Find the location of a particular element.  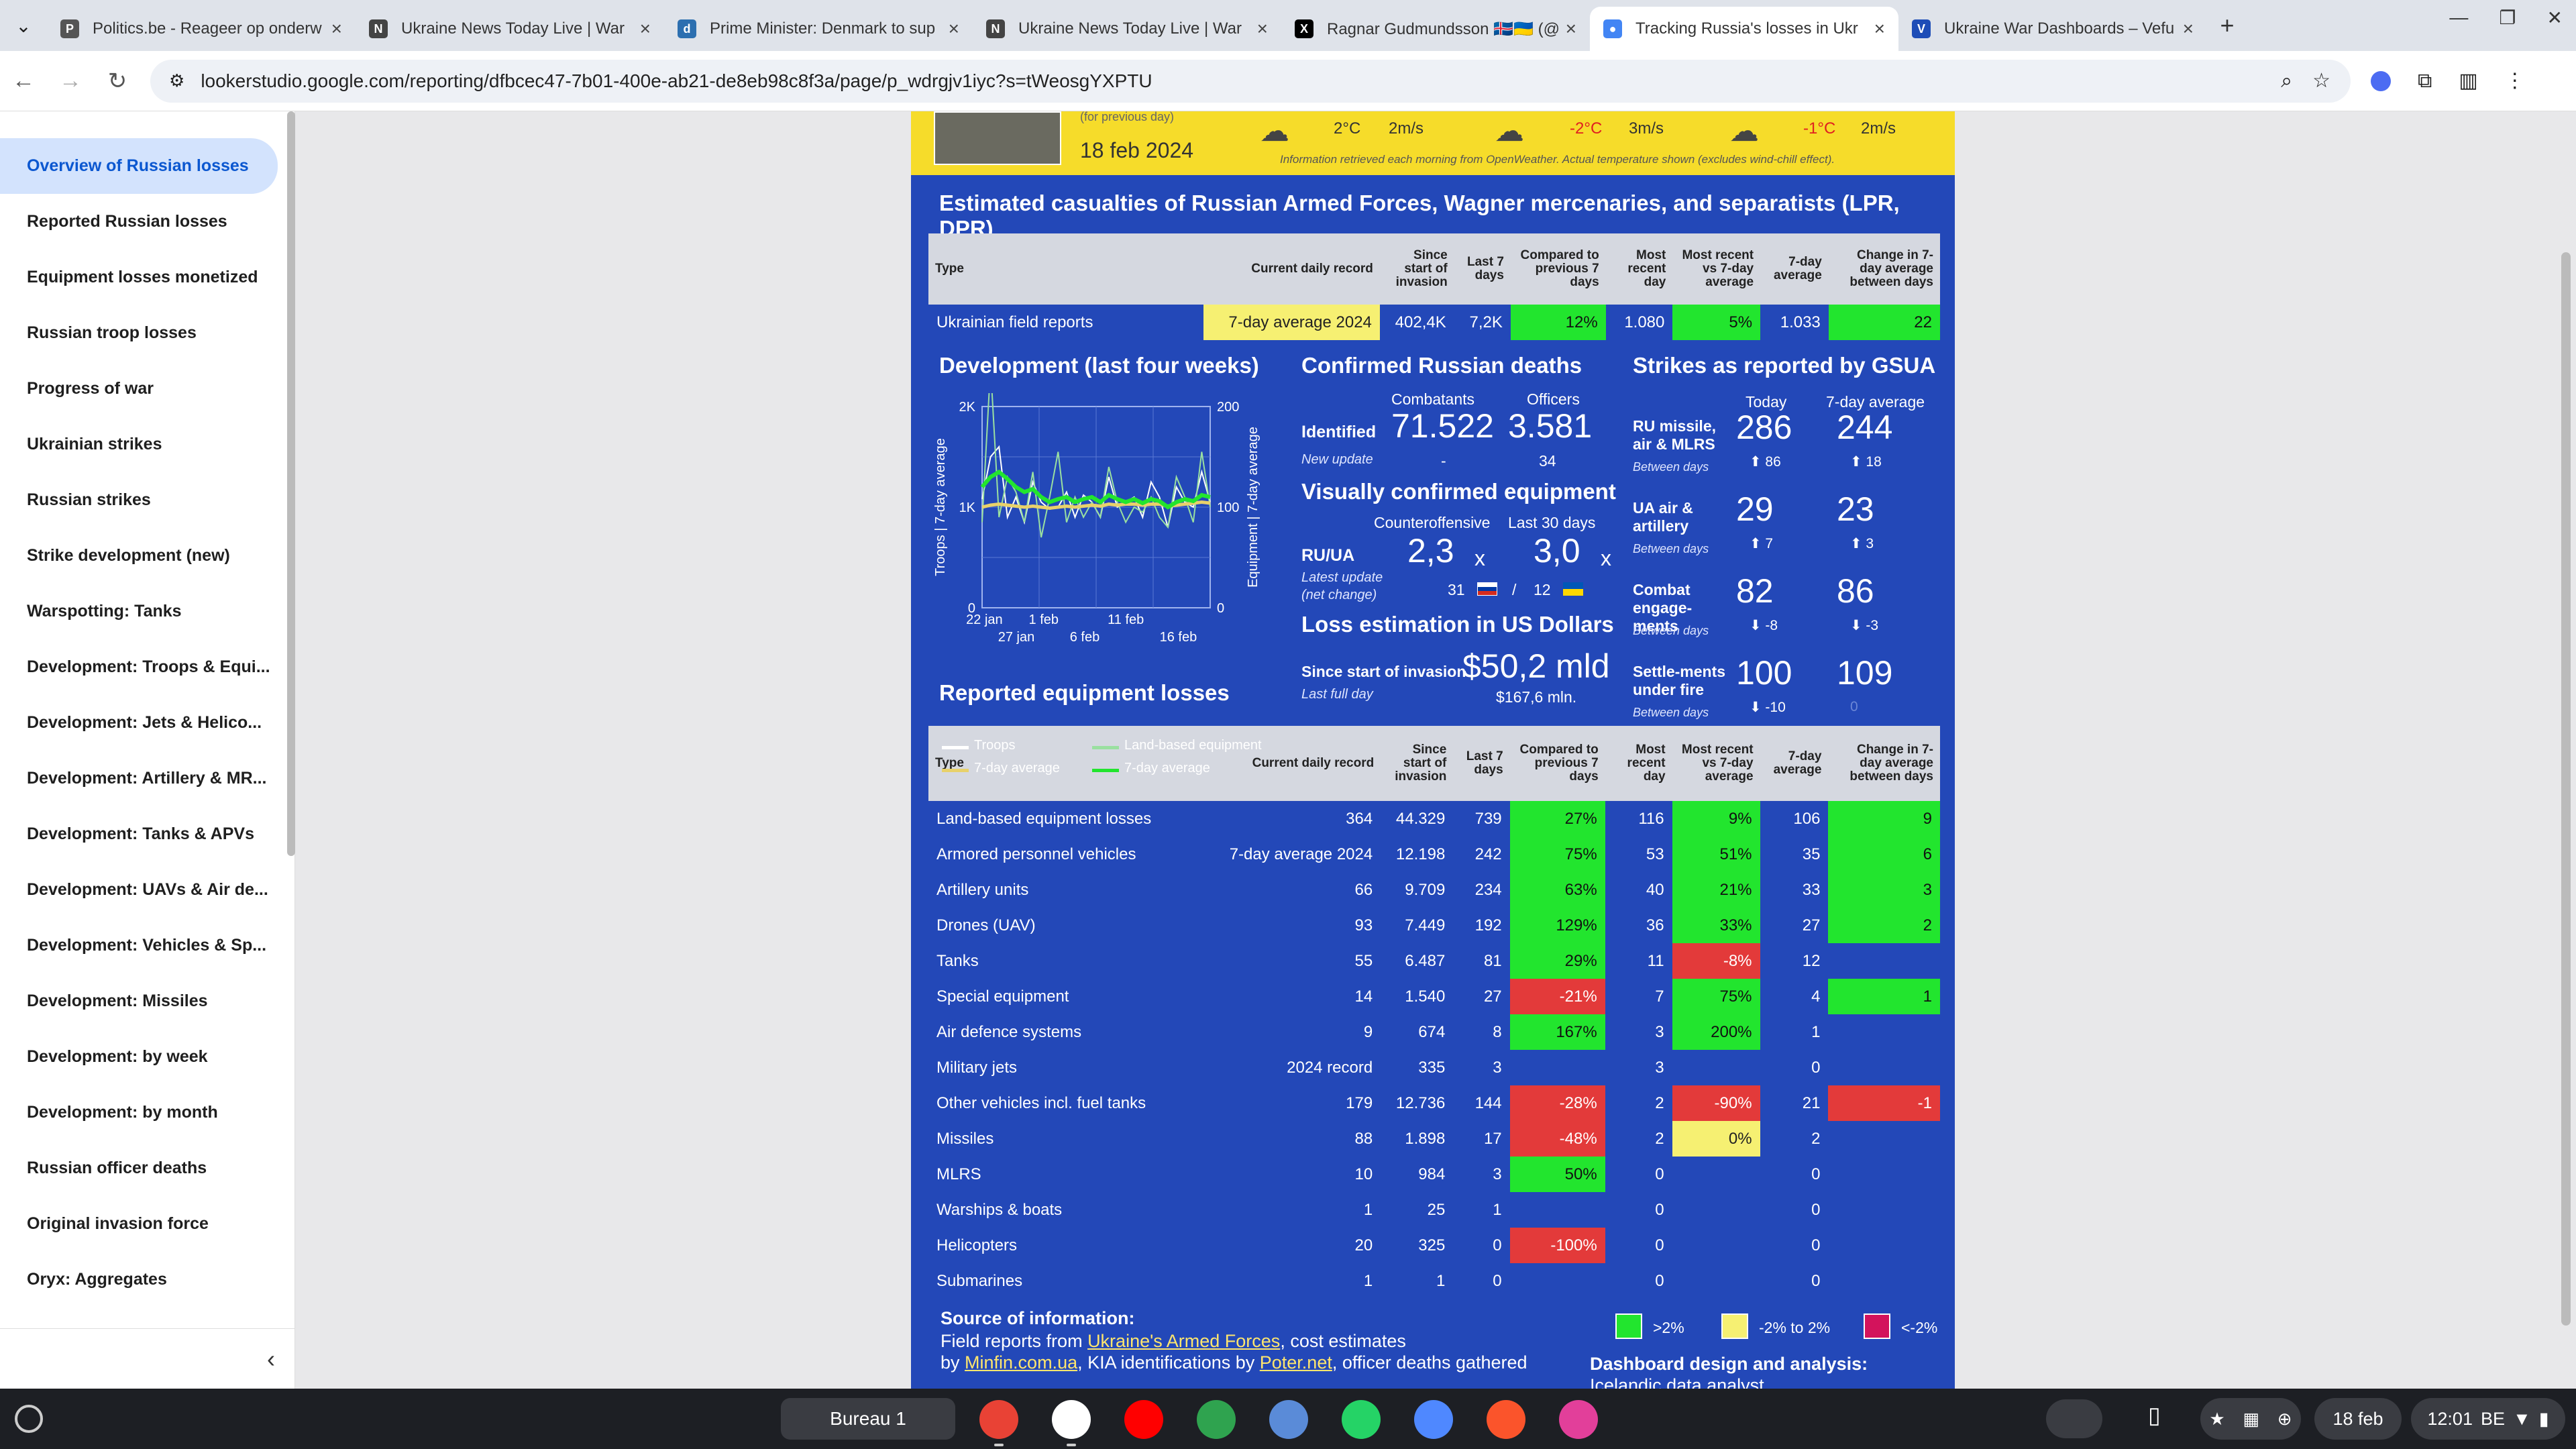

zoom-icon: ⌕ is located at coordinates (2286, 81).